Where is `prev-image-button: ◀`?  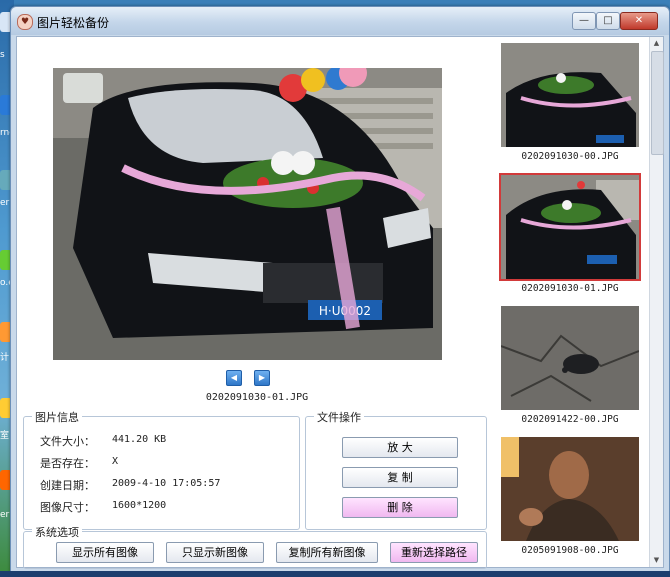 prev-image-button: ◀ is located at coordinates (234, 378).